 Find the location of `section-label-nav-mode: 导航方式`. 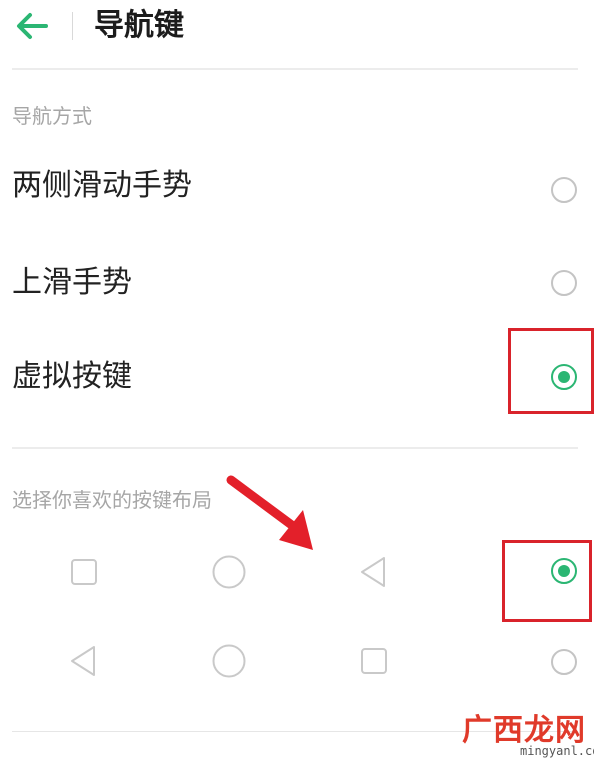

section-label-nav-mode: 导航方式 is located at coordinates (52, 116).